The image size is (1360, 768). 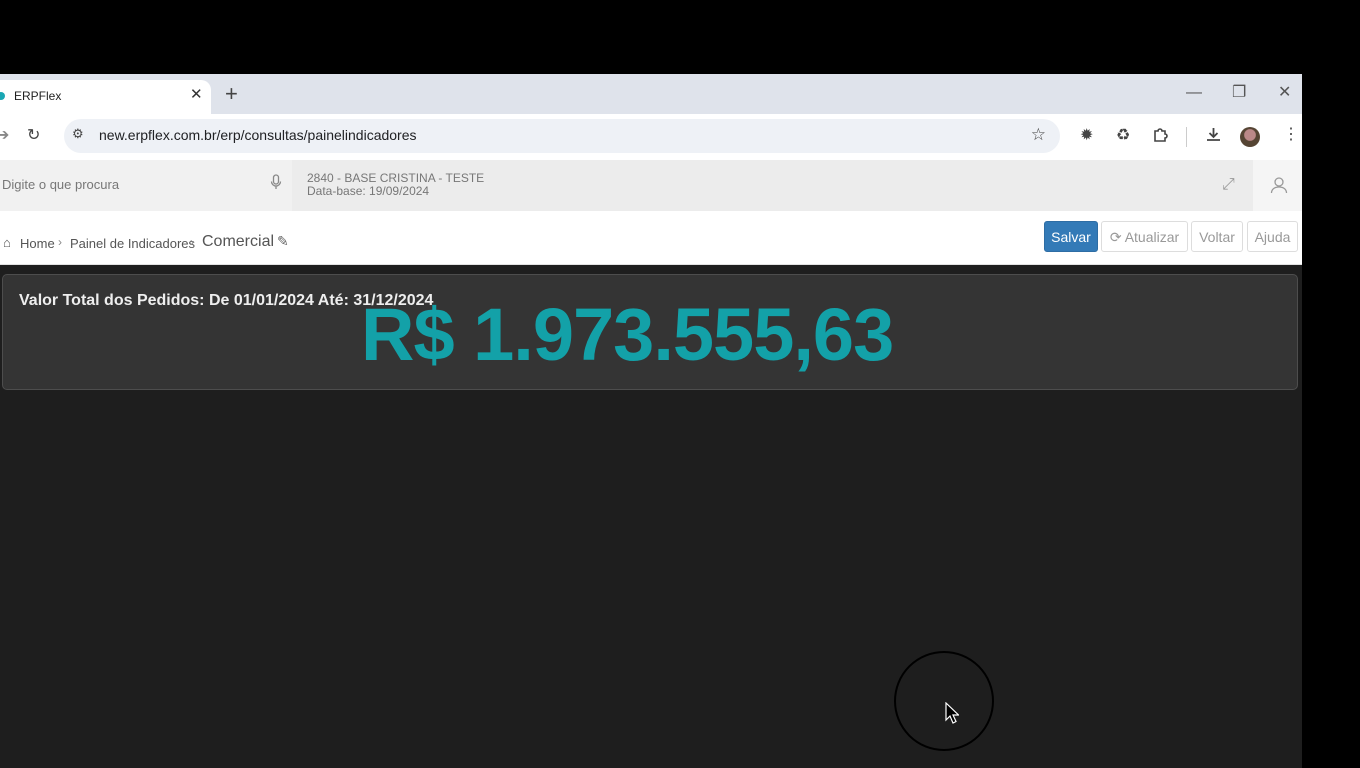 I want to click on refresh-icon: ⟳, so click(x=1115, y=237).